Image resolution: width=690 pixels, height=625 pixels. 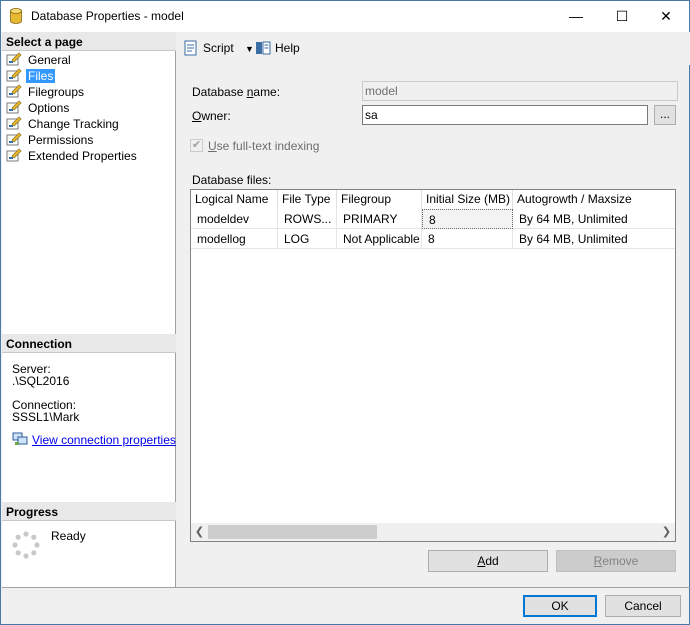 I want to click on add-button: Add, so click(x=488, y=561).